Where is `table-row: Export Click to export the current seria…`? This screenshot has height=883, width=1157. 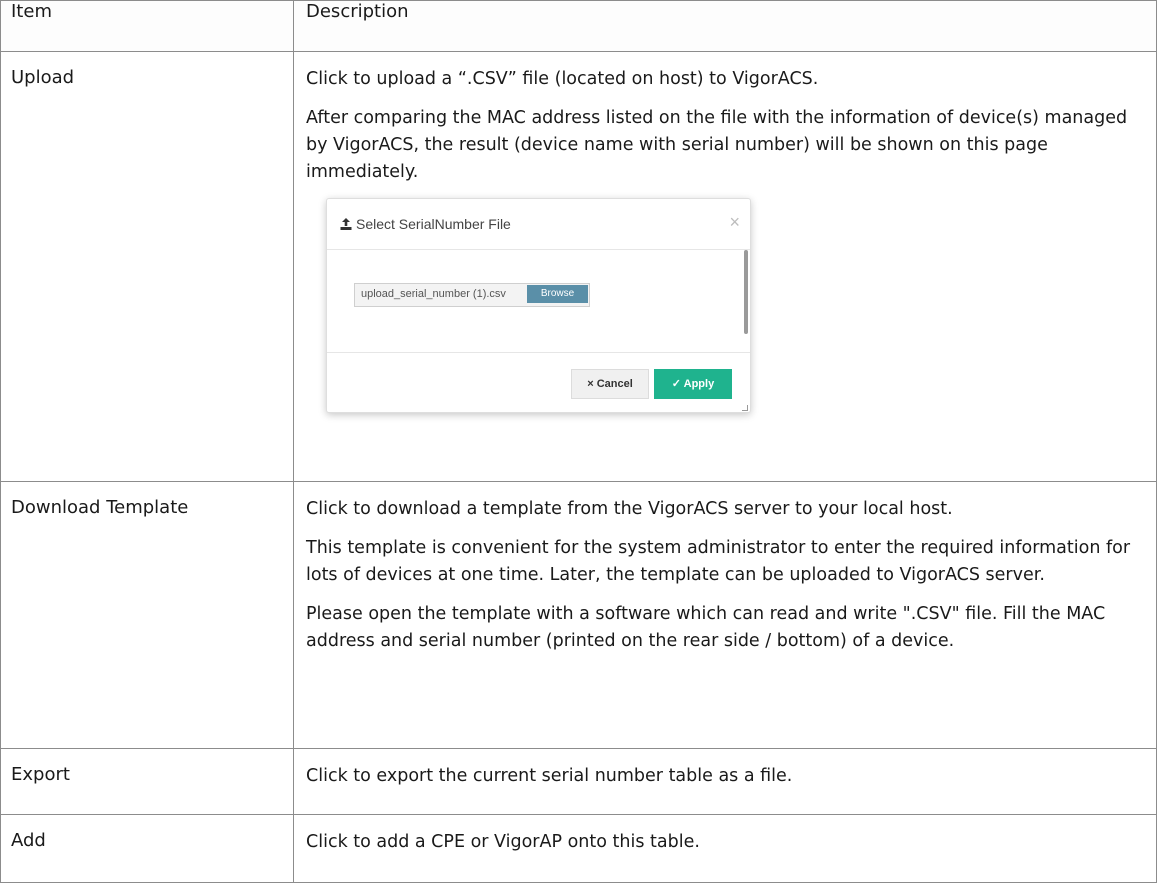
table-row: Export Click to export the current seria… is located at coordinates (578, 781).